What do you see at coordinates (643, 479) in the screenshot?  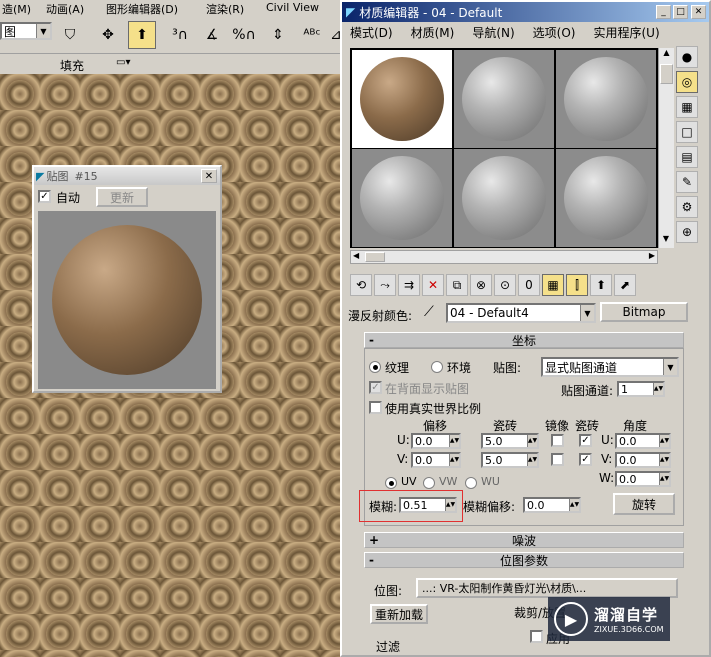 I see `w-angle-spinner: 0.0 ▲▼` at bounding box center [643, 479].